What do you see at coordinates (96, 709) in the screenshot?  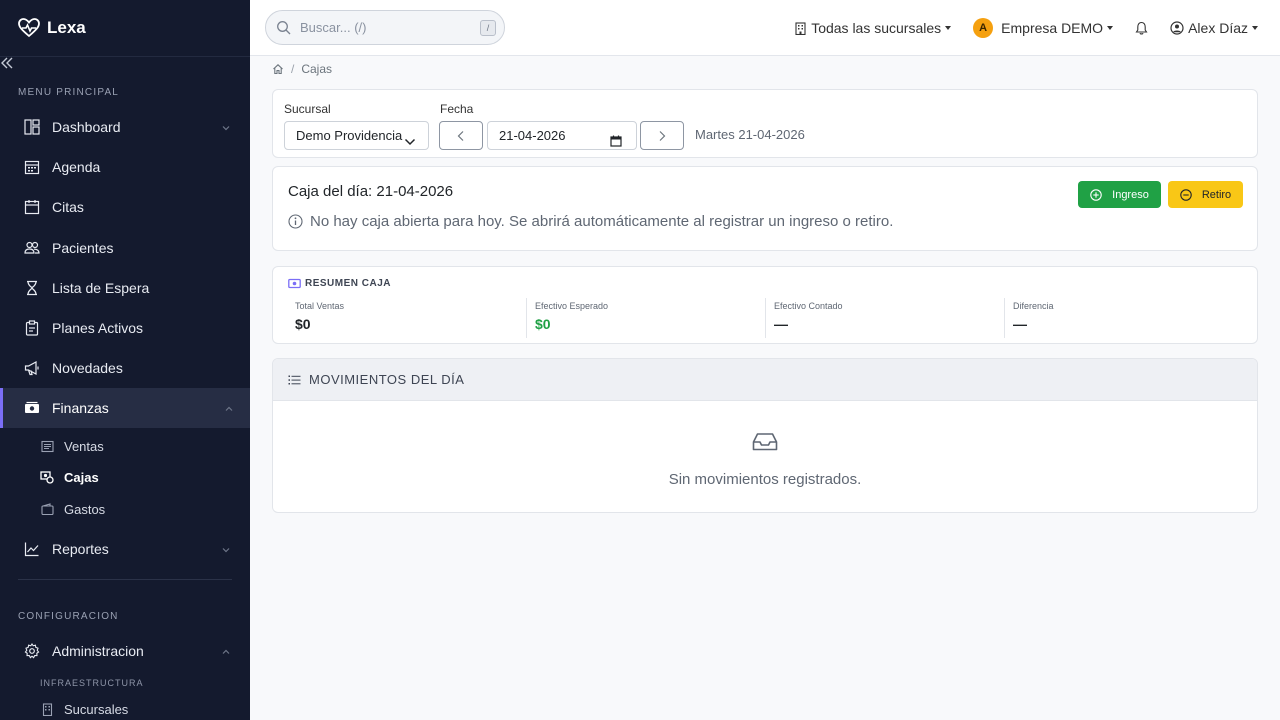 I see `sidebar-subitem-label: Sucursales` at bounding box center [96, 709].